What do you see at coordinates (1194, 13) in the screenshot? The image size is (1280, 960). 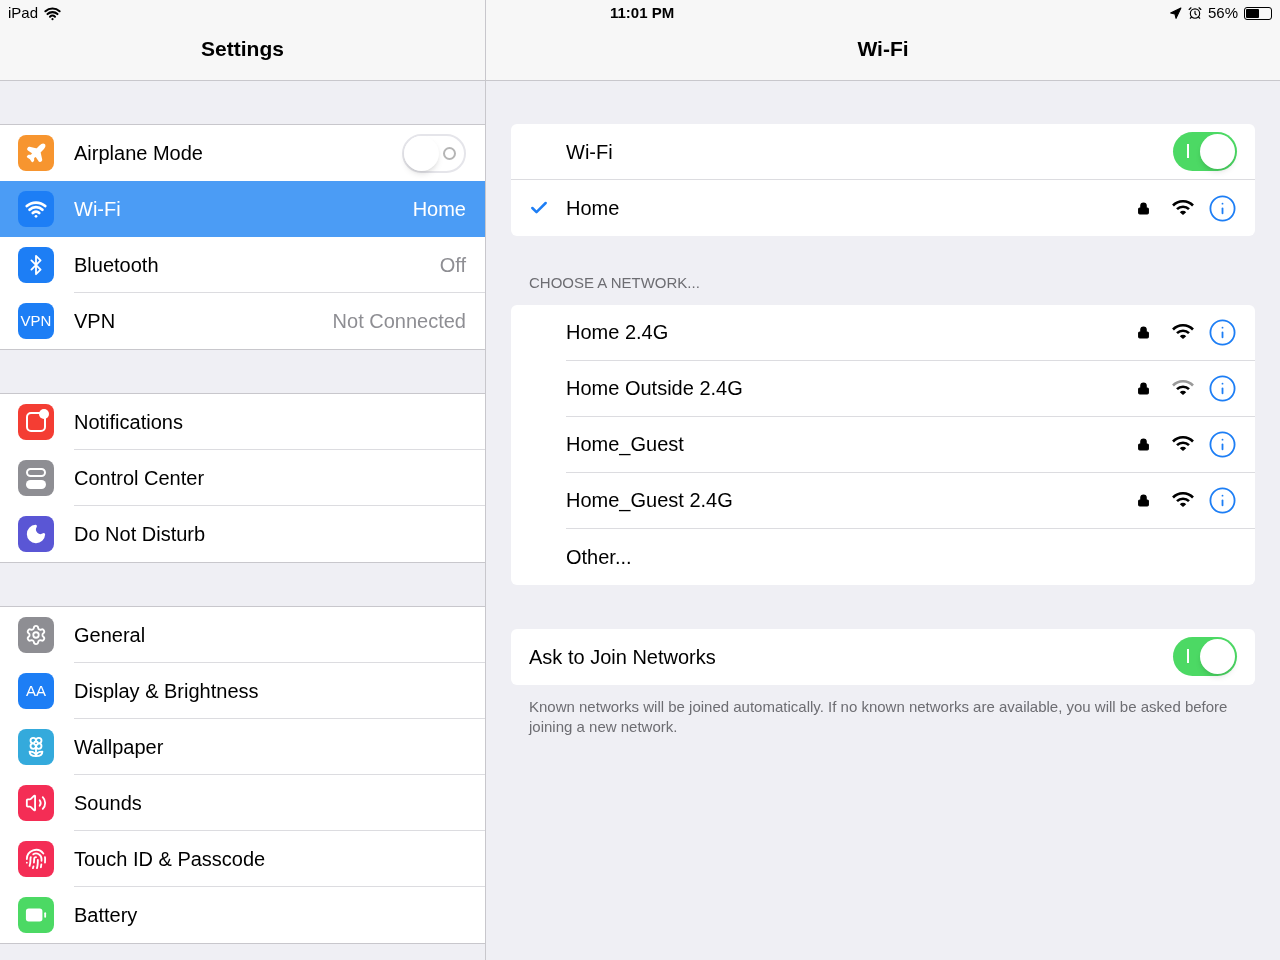 I see `alarm-icon` at bounding box center [1194, 13].